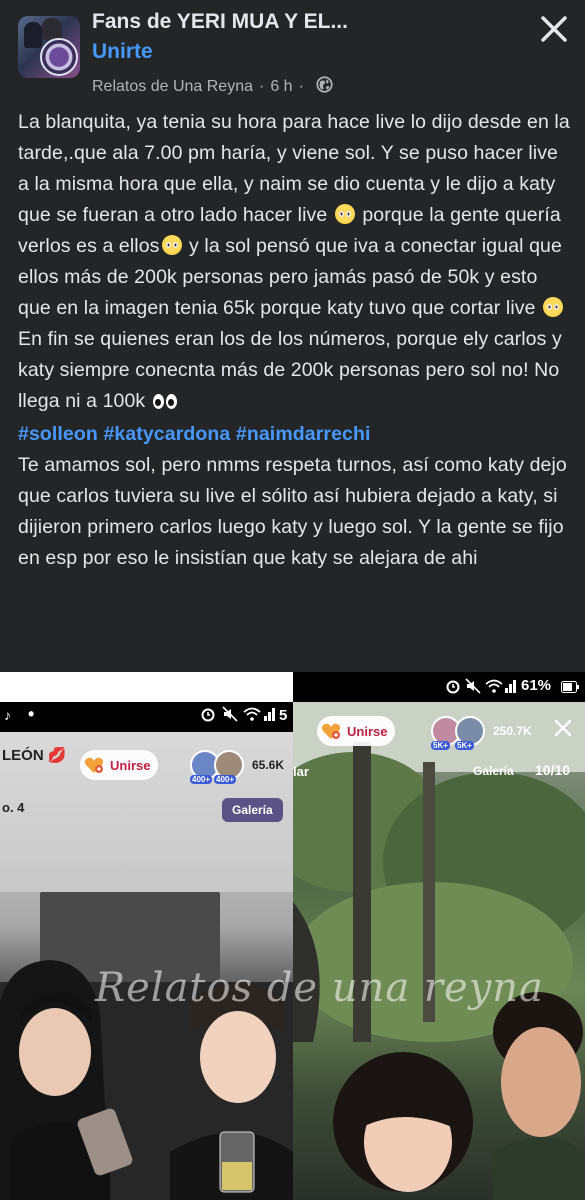 Image resolution: width=585 pixels, height=1200 pixels. What do you see at coordinates (268, 765) in the screenshot?
I see `viewer-count-text: 65.6K` at bounding box center [268, 765].